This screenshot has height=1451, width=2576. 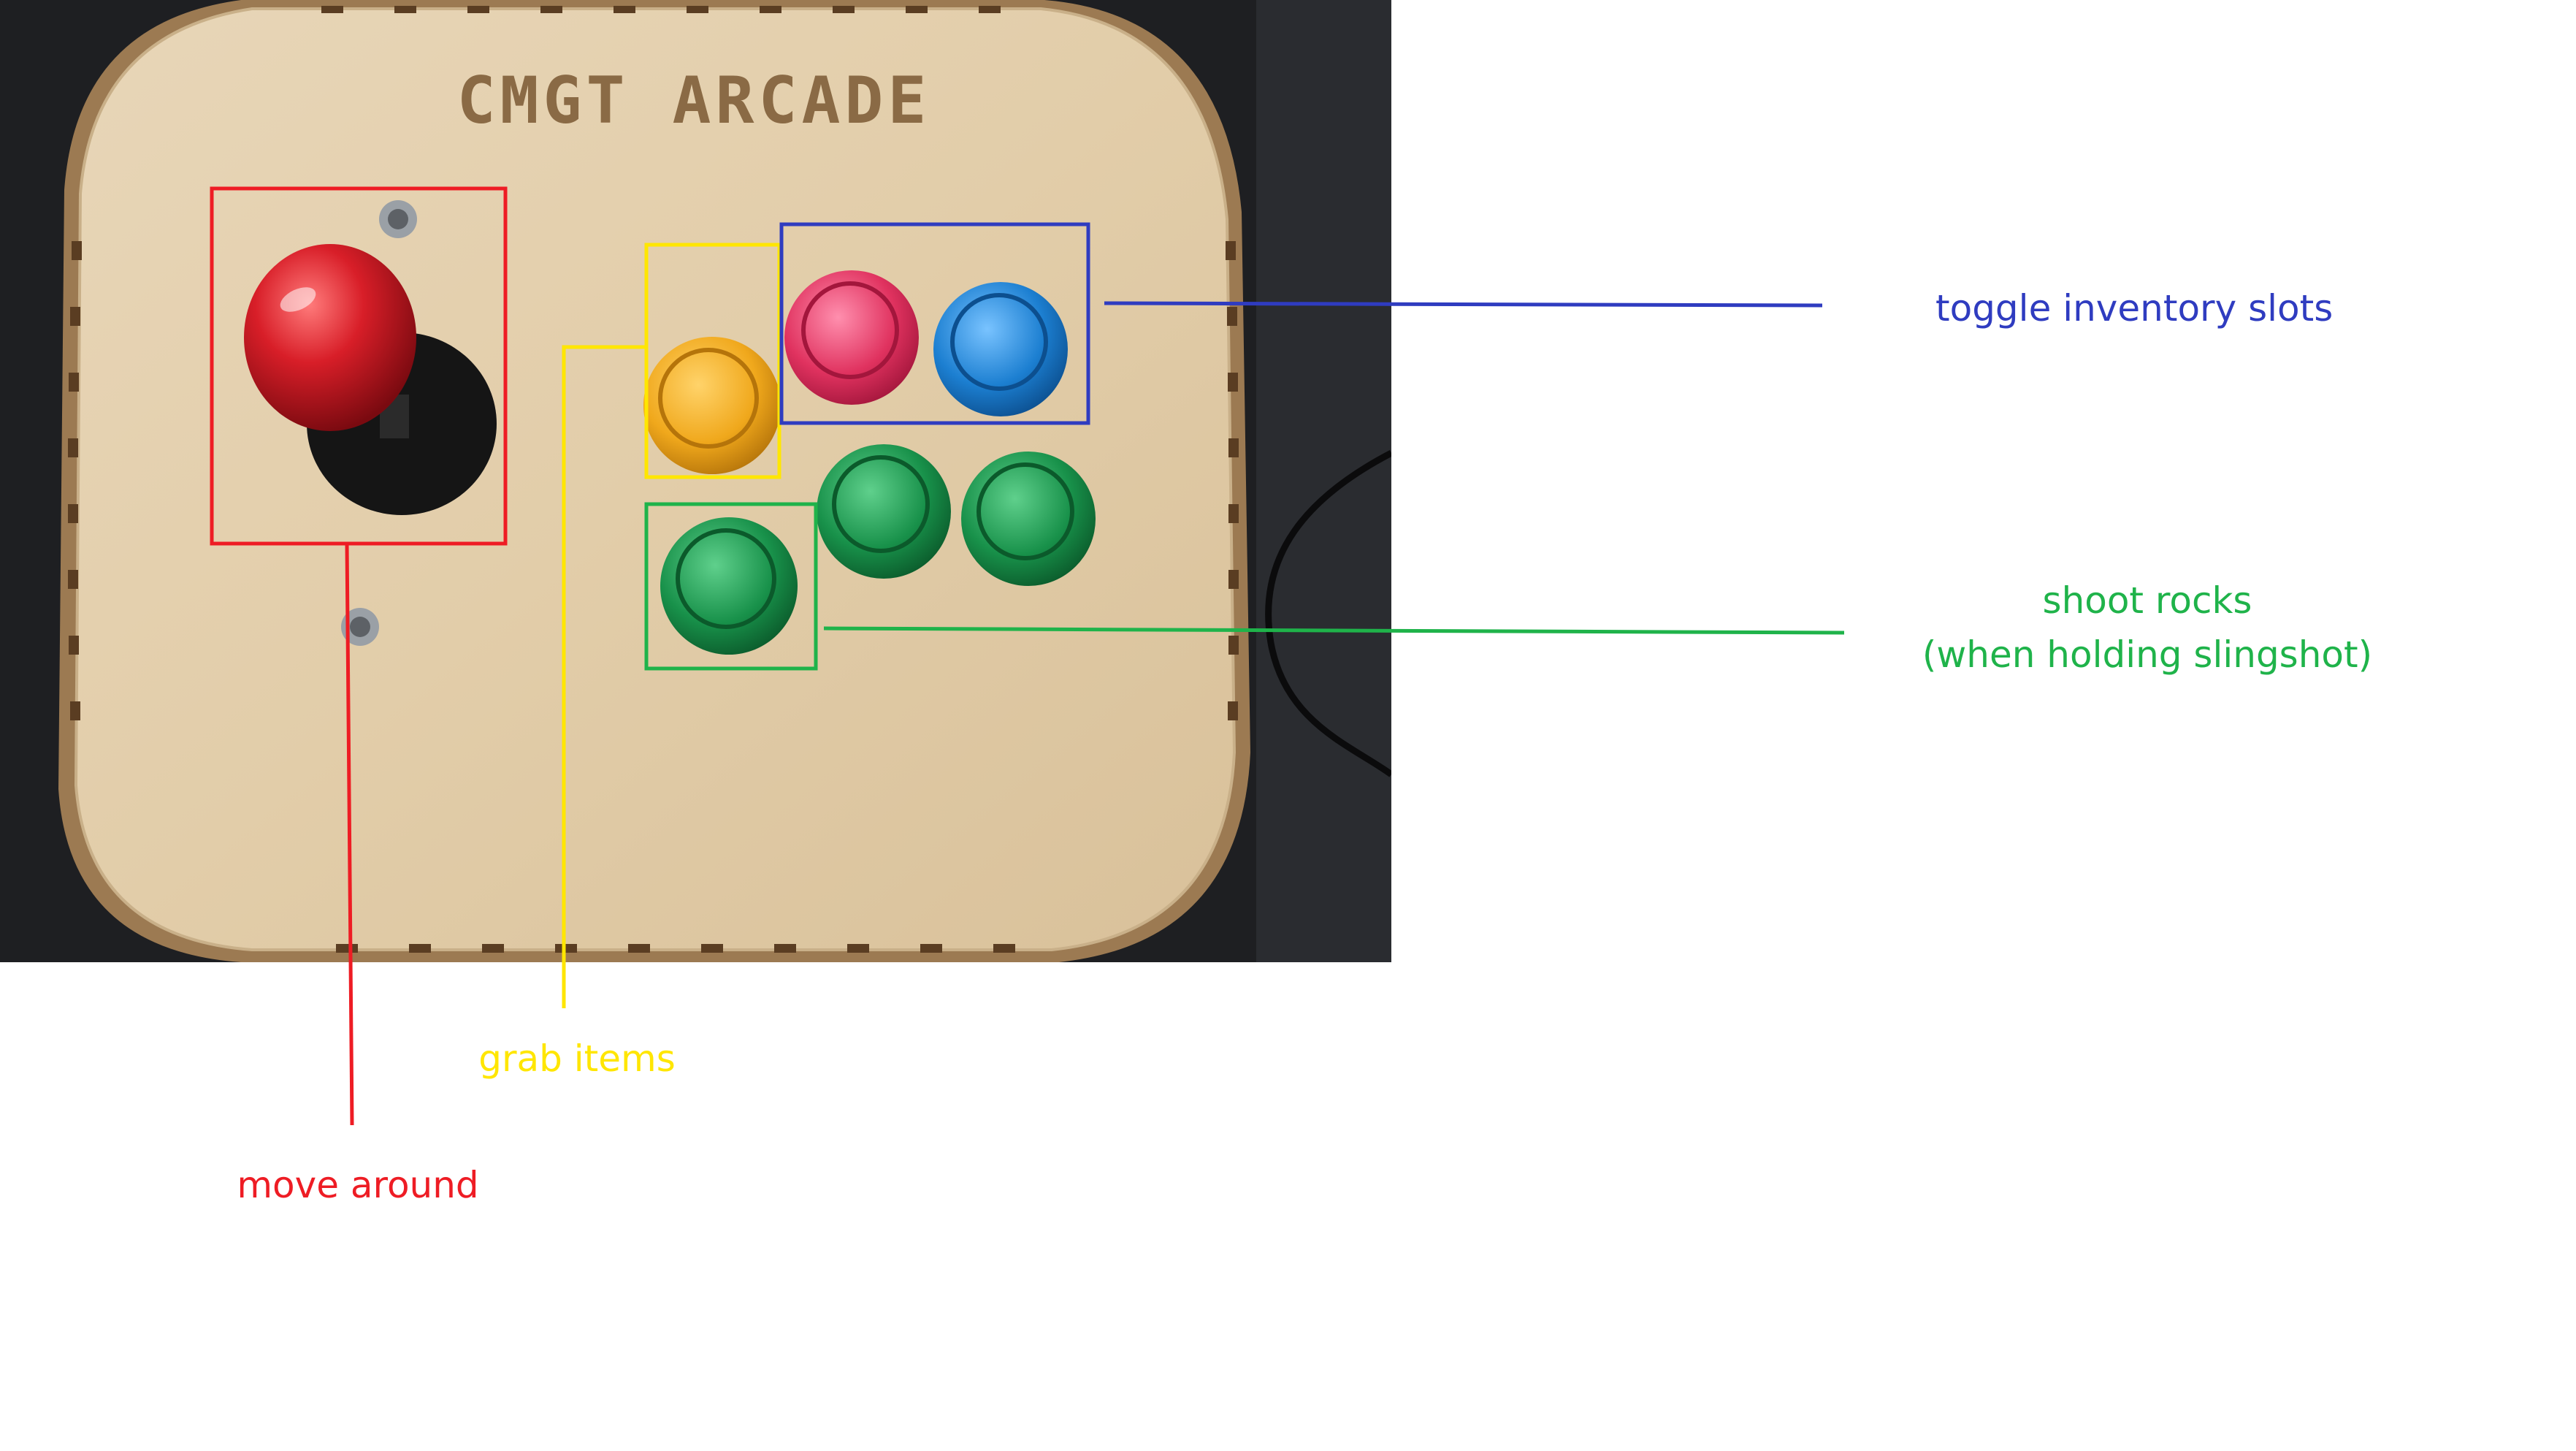 I want to click on shoot-label: shoot rocks (when holding slingshot), so click(x=2147, y=628).